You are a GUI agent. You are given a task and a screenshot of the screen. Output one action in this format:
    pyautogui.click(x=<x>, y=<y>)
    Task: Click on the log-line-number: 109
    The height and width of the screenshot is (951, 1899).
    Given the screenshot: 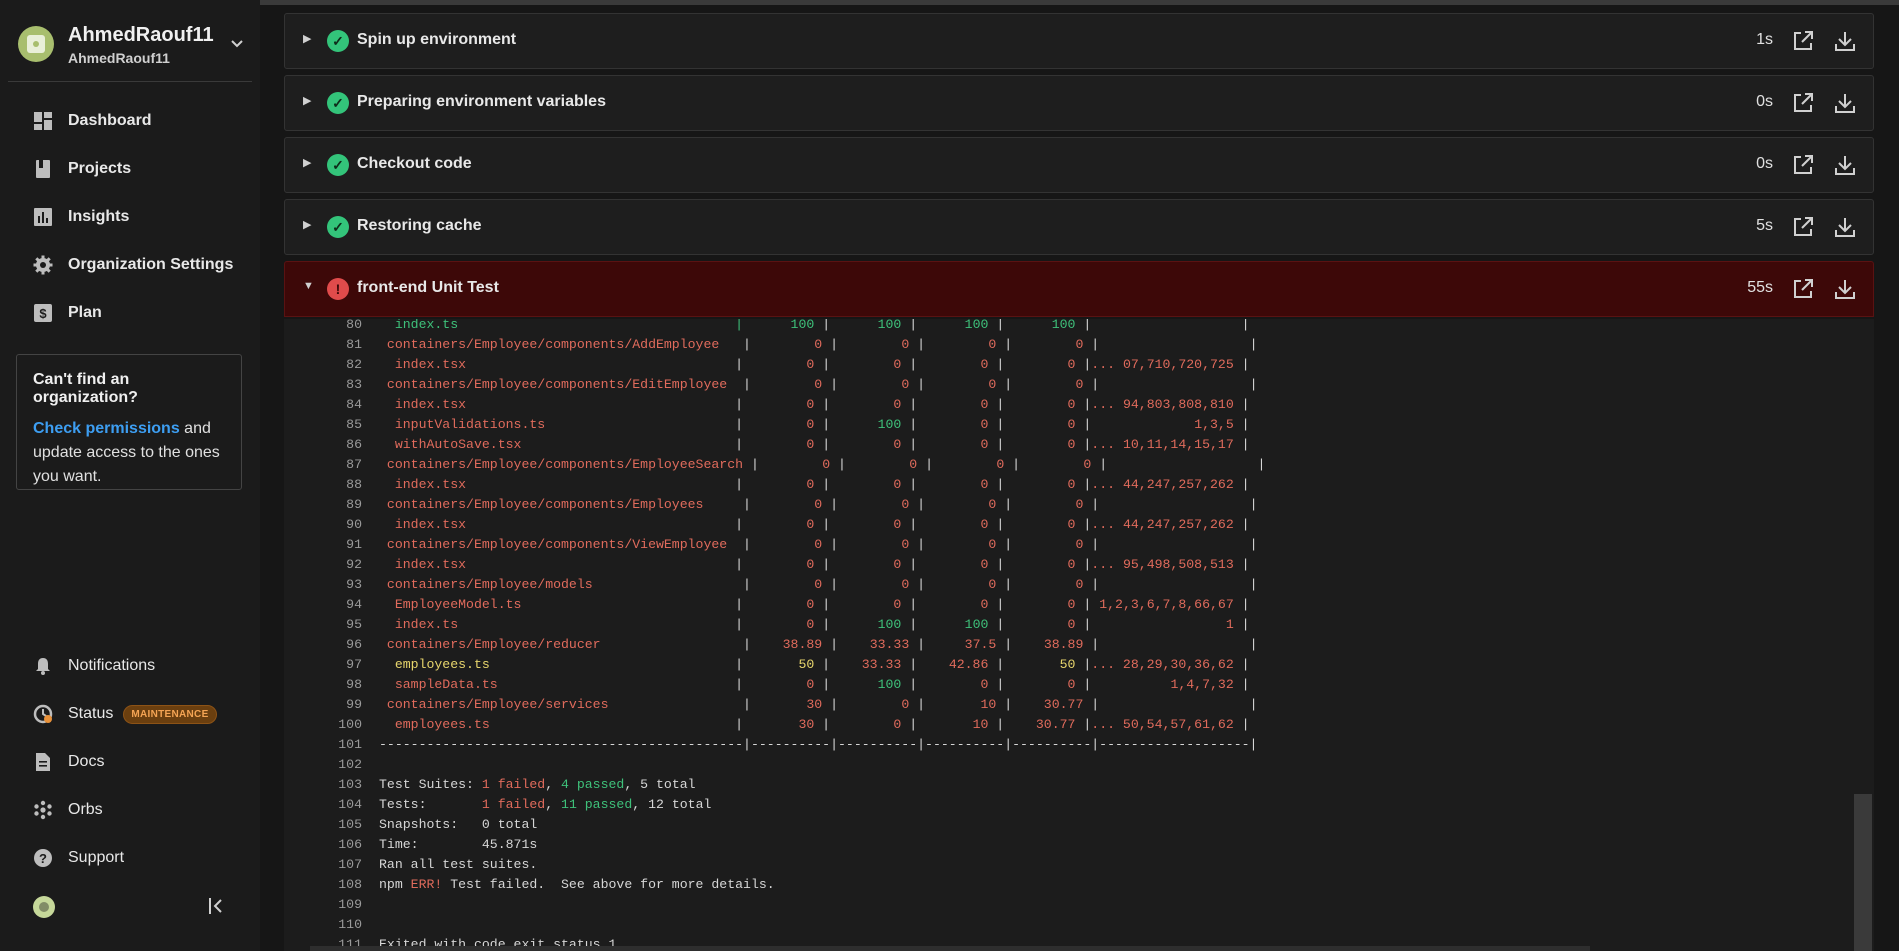 What is the action you would take?
    pyautogui.click(x=350, y=904)
    